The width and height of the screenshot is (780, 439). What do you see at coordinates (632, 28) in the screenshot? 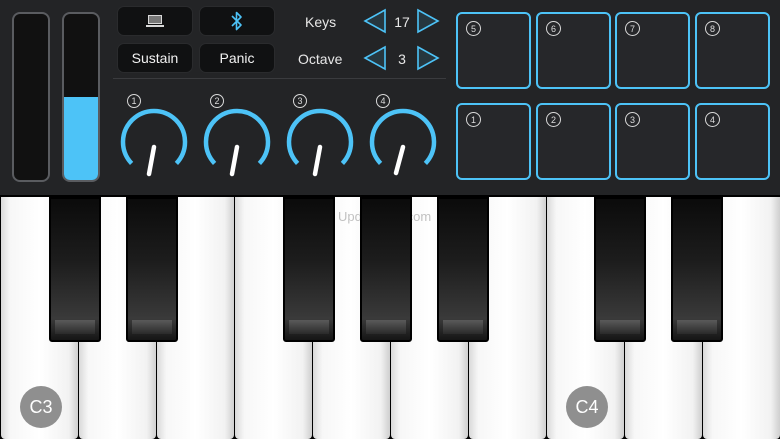
I see `pad-number: 7` at bounding box center [632, 28].